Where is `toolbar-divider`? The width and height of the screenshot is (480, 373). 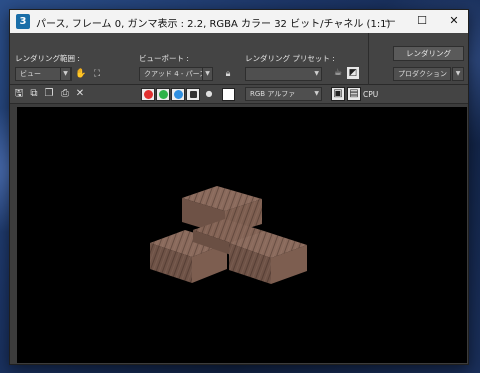 toolbar-divider is located at coordinates (368, 59).